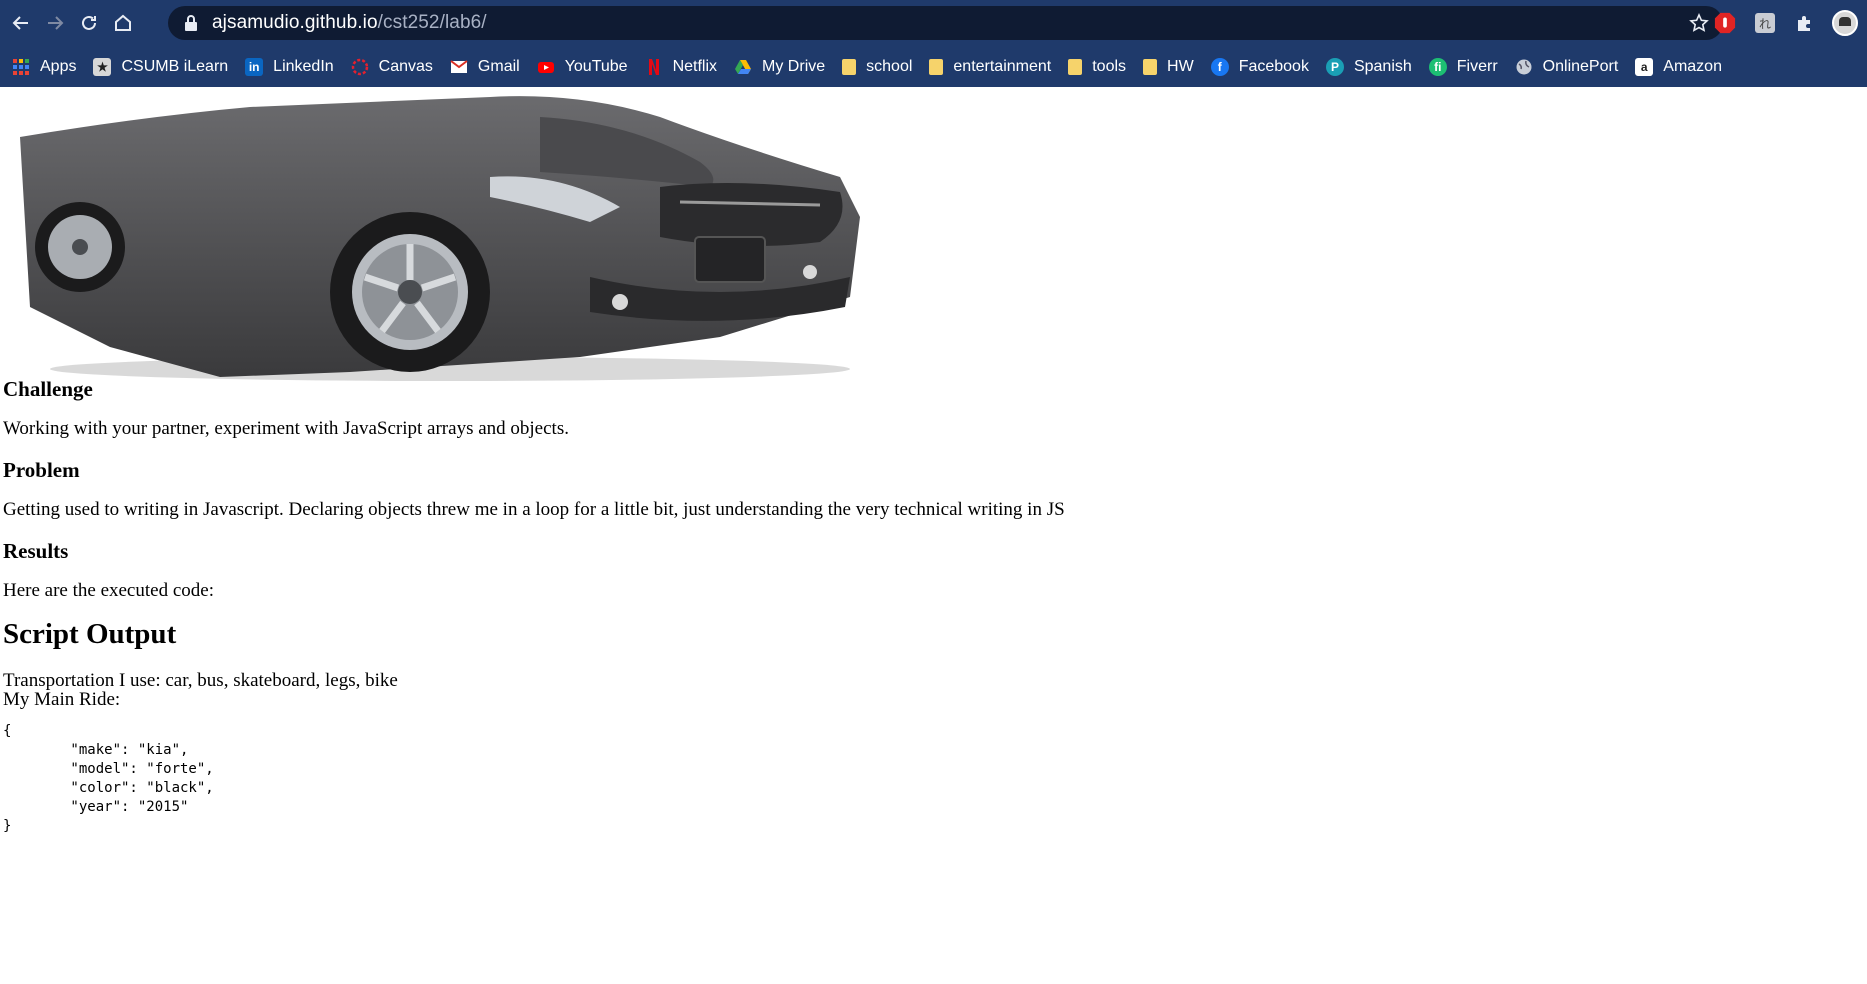 The width and height of the screenshot is (1867, 984). Describe the element at coordinates (945, 23) in the screenshot. I see `address-bar: ajsamudio.github.io/cst252/lab6/` at that location.